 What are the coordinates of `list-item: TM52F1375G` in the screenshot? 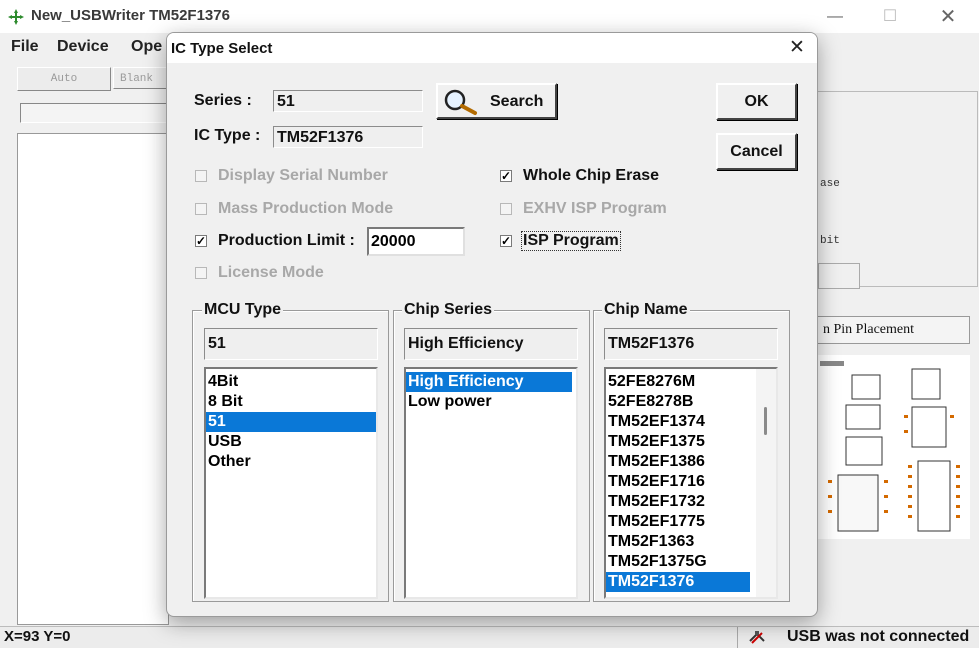 It's located at (678, 562).